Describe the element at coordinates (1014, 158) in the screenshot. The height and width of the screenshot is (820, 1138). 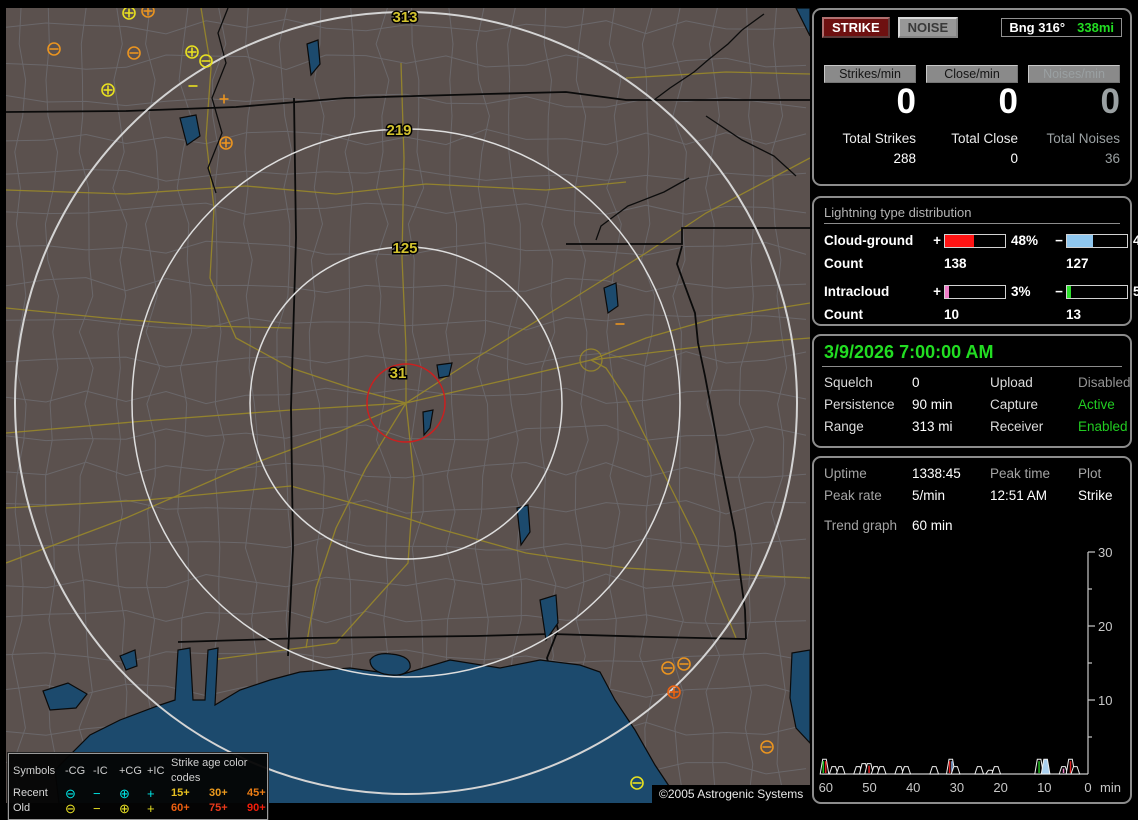
I see `total-close-value: 0` at that location.